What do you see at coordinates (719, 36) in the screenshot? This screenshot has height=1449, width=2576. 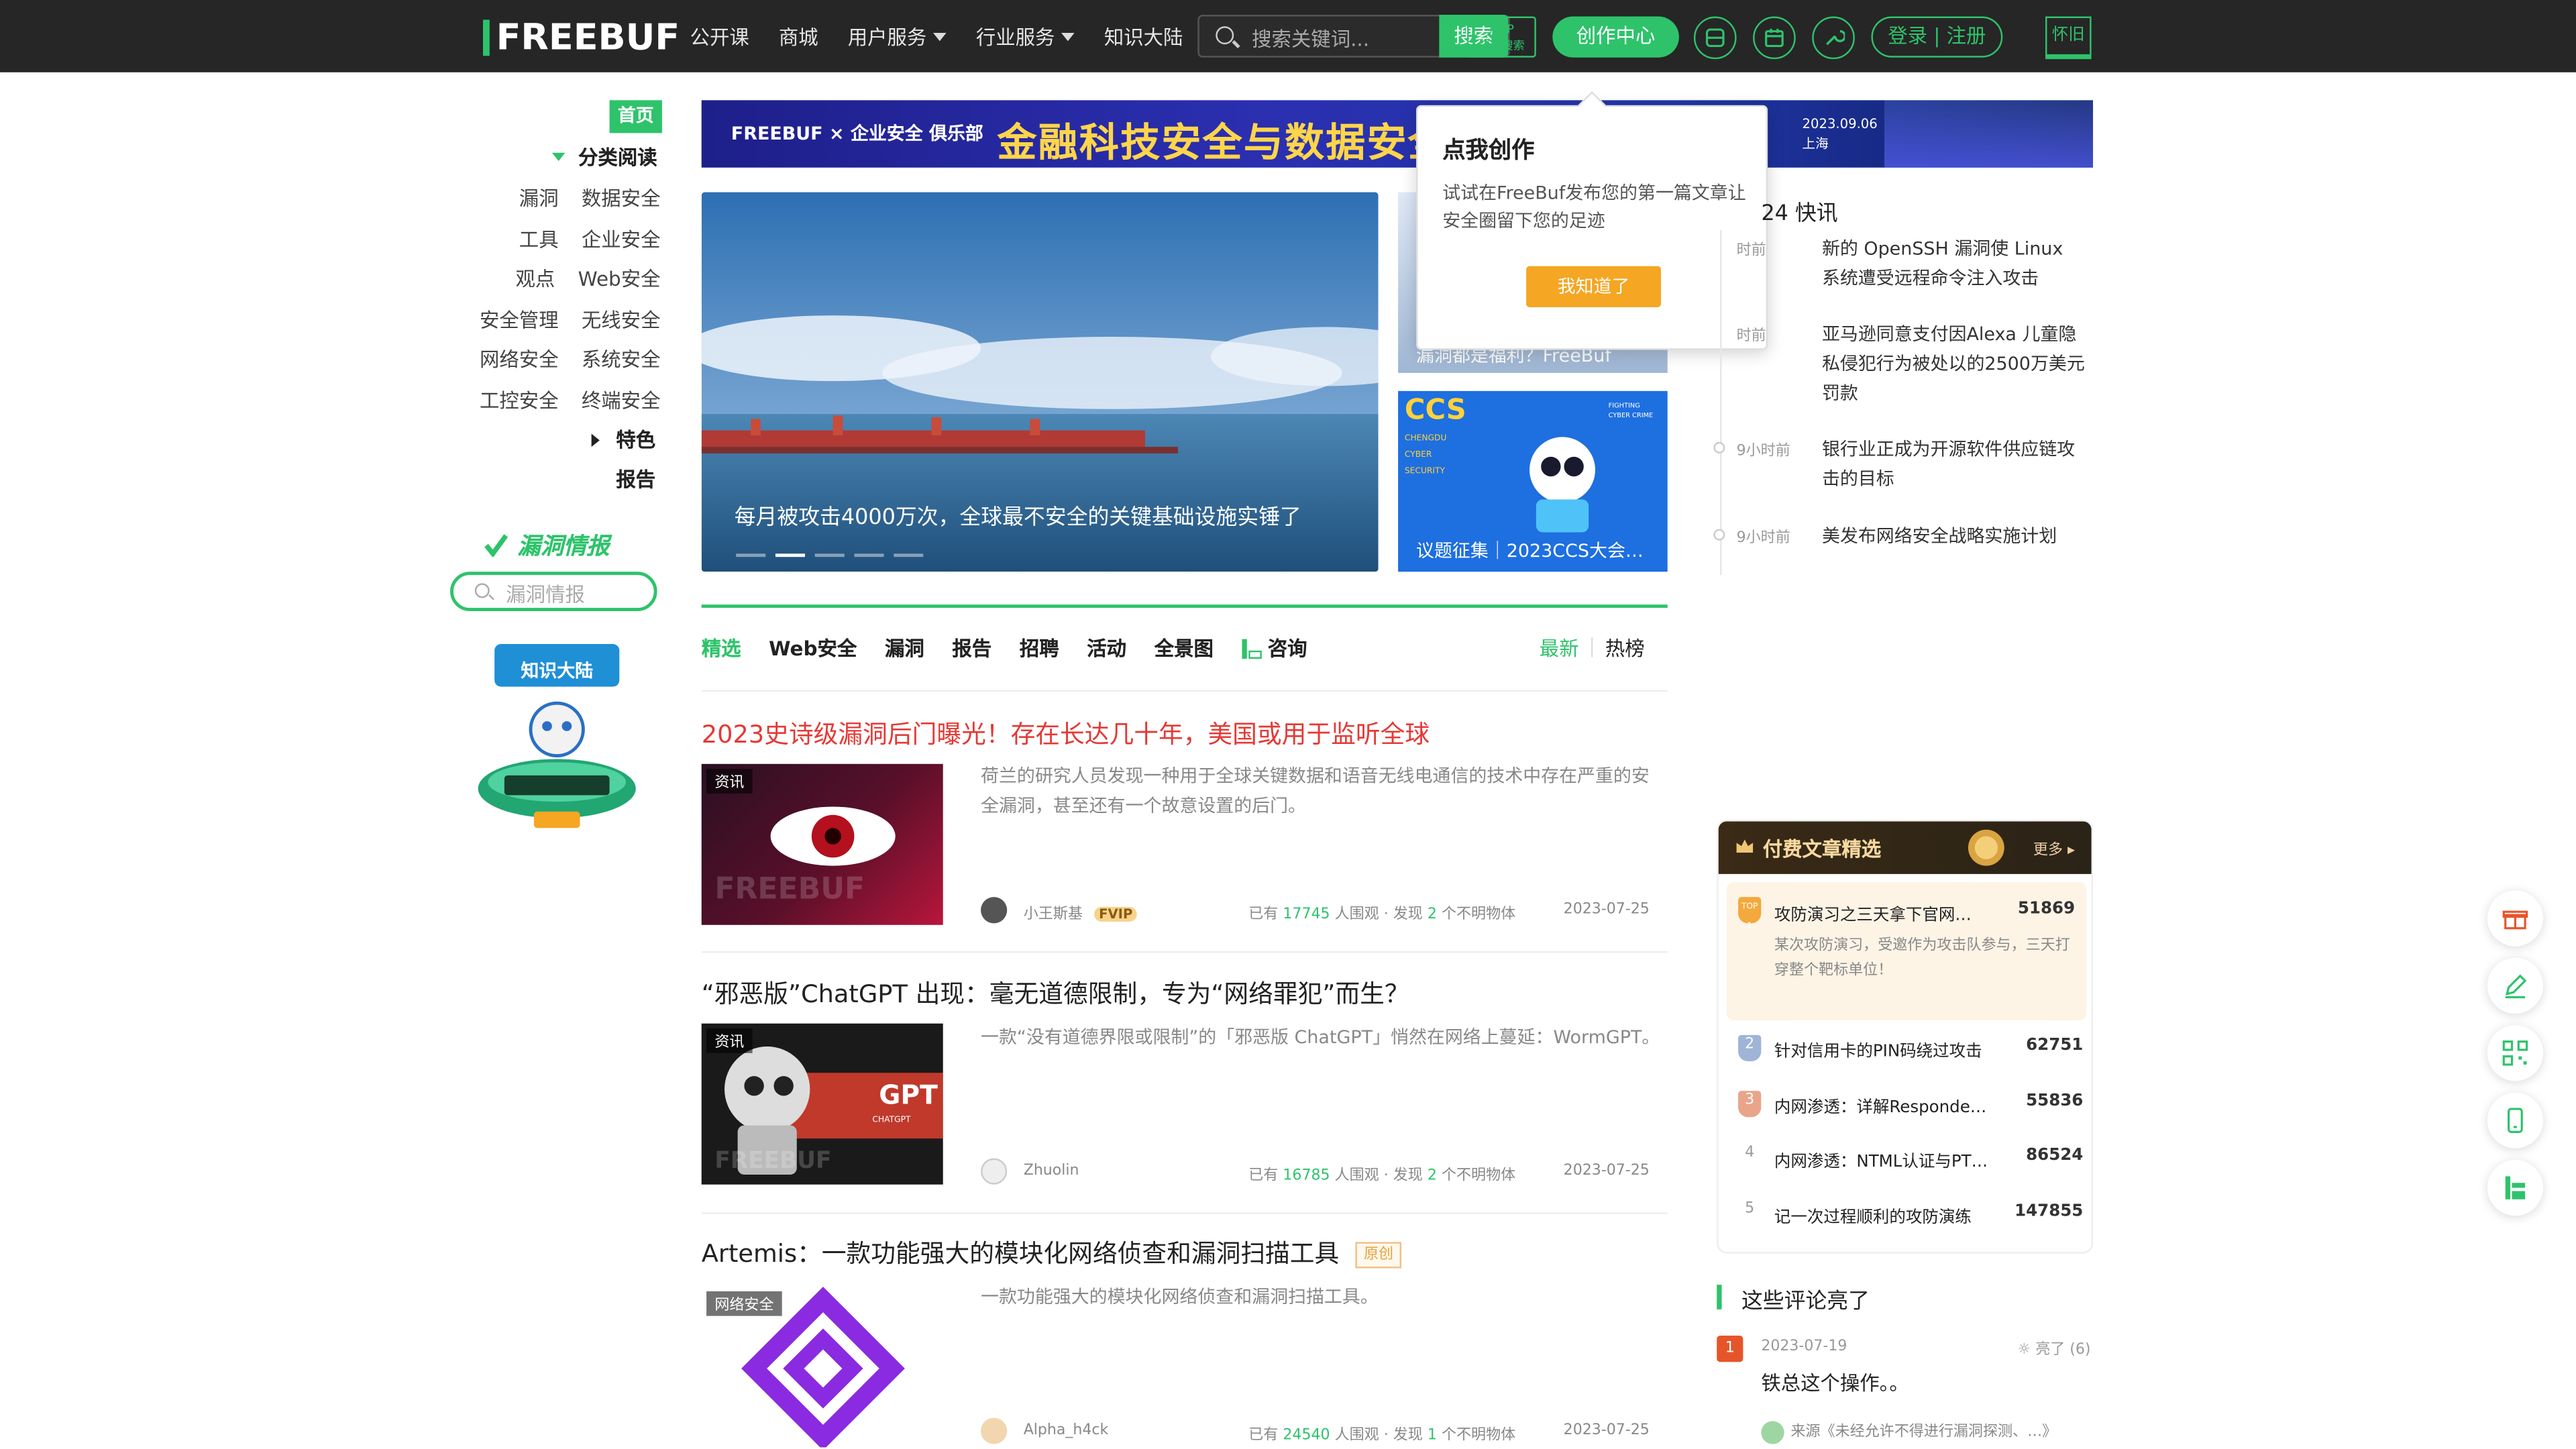 I see `nav-public-course: 公开课` at bounding box center [719, 36].